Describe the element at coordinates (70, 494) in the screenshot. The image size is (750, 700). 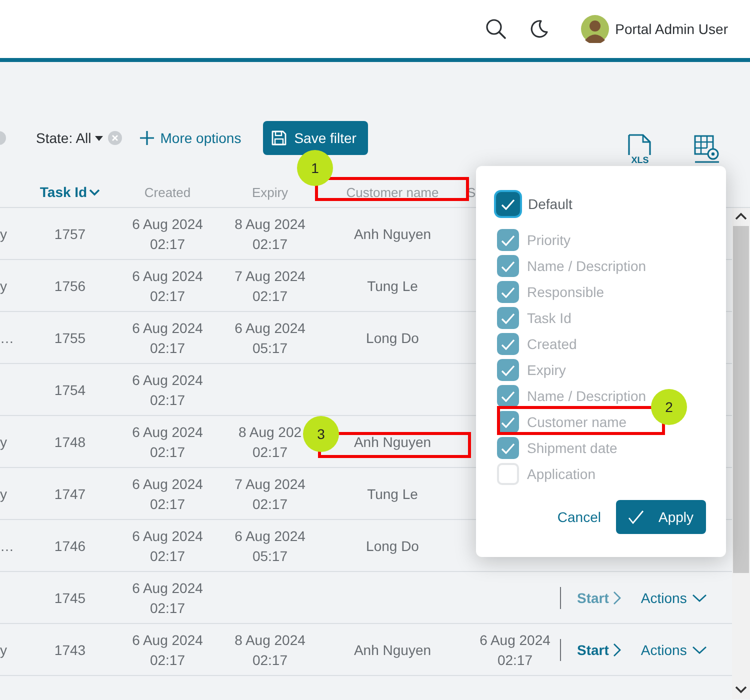
I see `task-id-cell-text: 1747` at that location.